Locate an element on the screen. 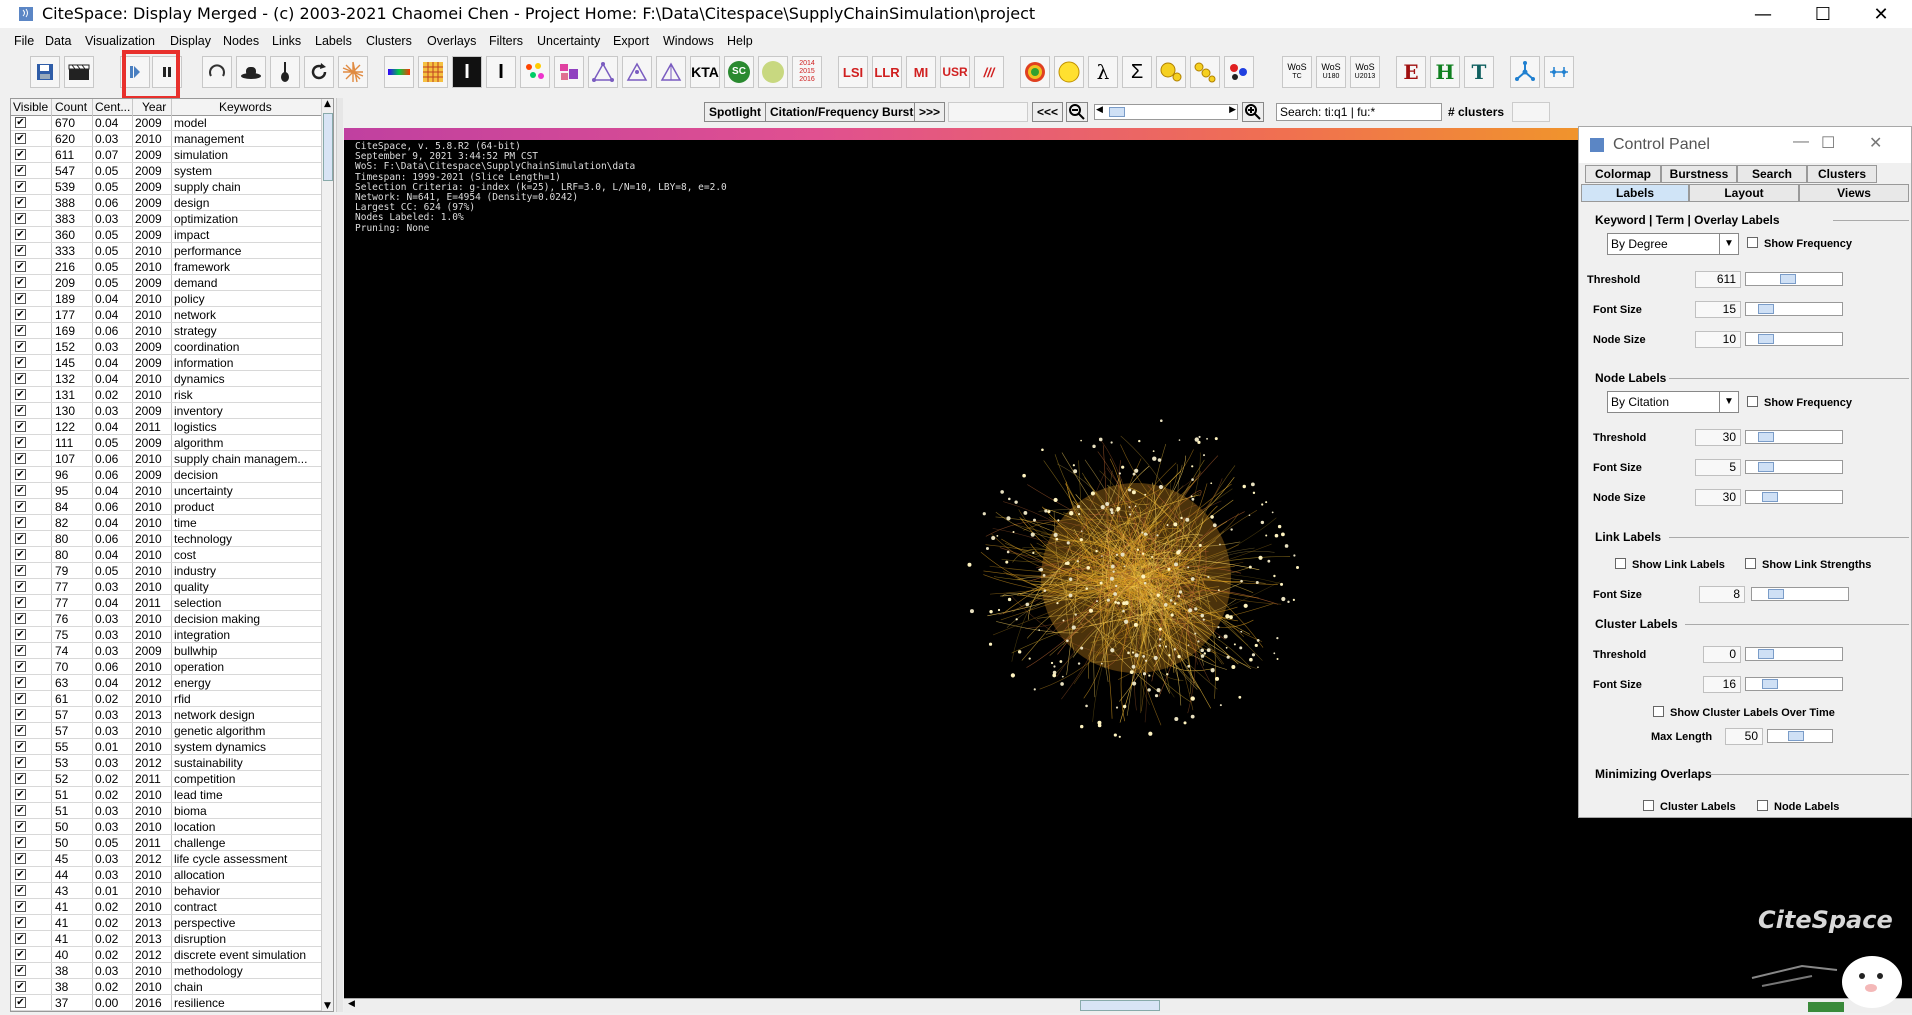 The height and width of the screenshot is (1015, 1912). target-button is located at coordinates (1035, 72).